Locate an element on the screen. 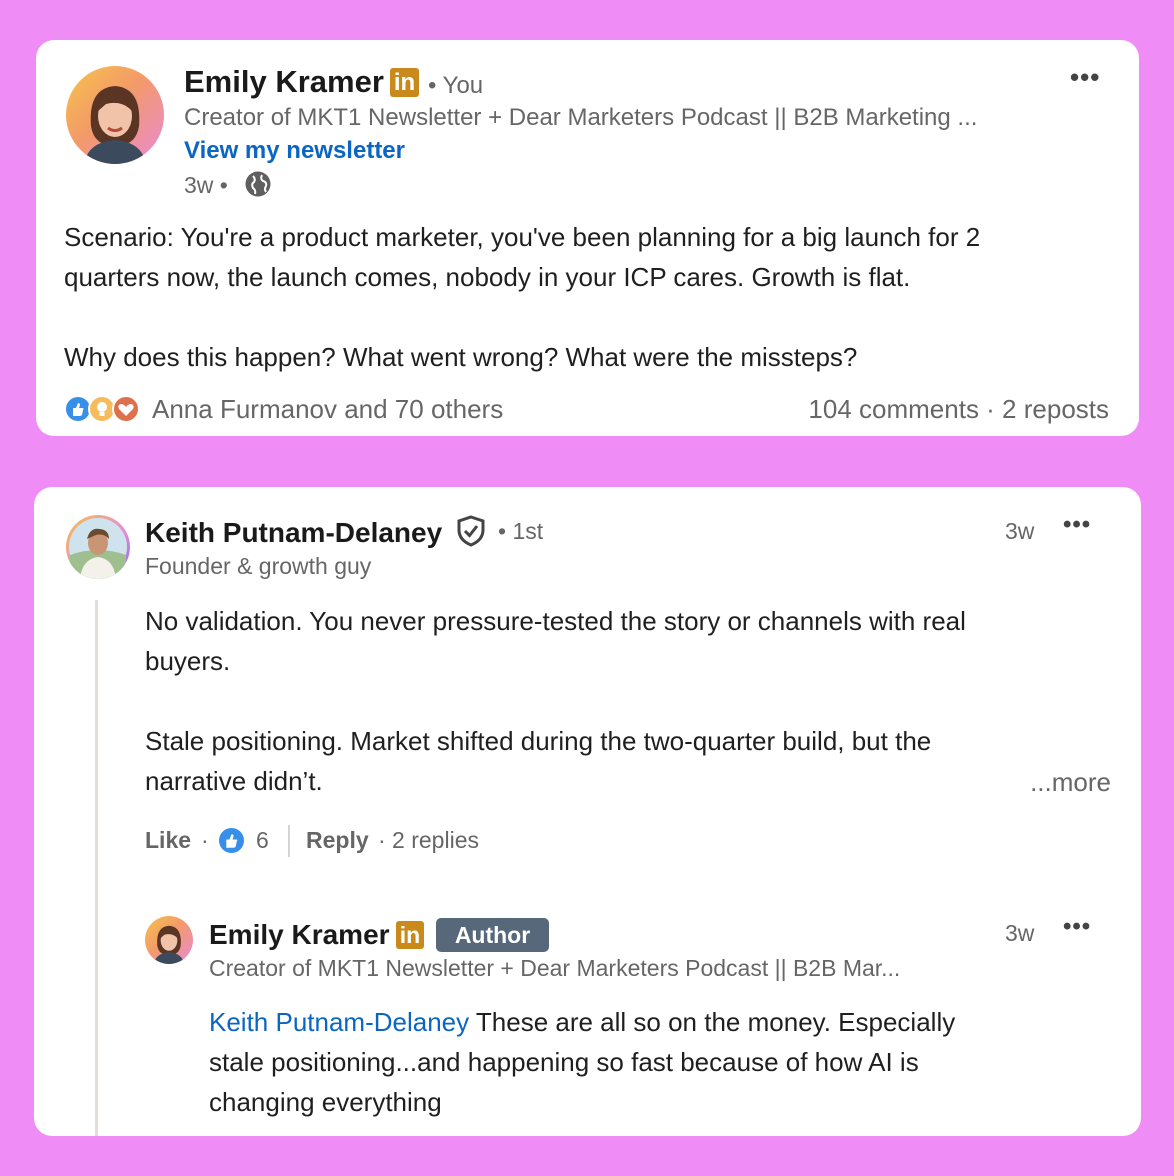  like-count: 6 is located at coordinates (262, 840).